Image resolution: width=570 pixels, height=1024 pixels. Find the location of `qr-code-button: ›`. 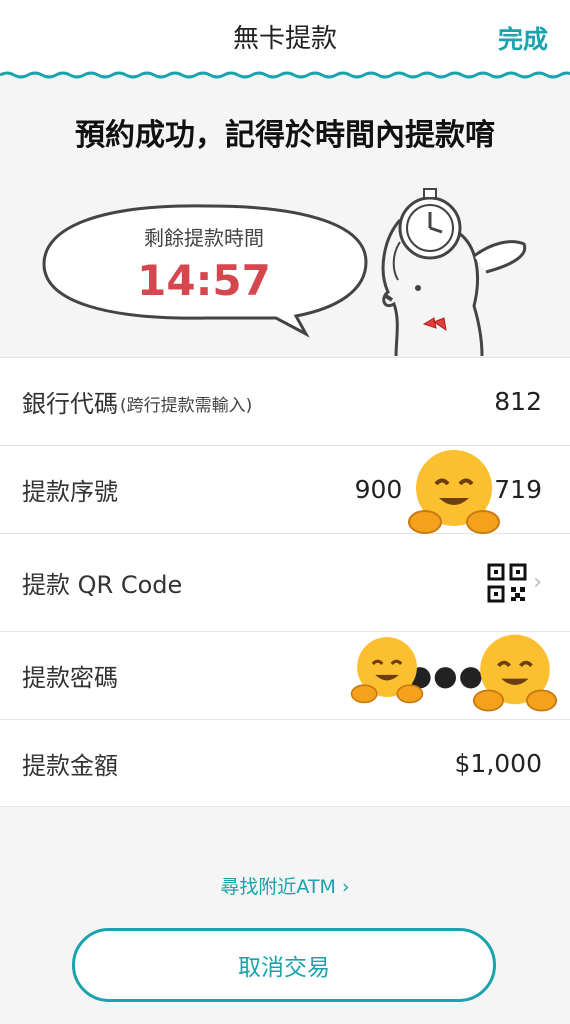

qr-code-button: › is located at coordinates (514, 582).